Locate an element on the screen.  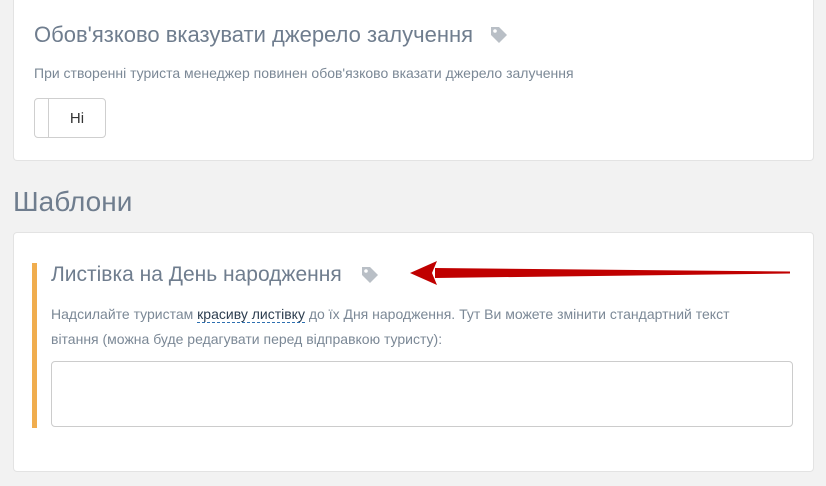
setting-title: Обов'язково вказувати джерело залучення is located at coordinates (254, 34).